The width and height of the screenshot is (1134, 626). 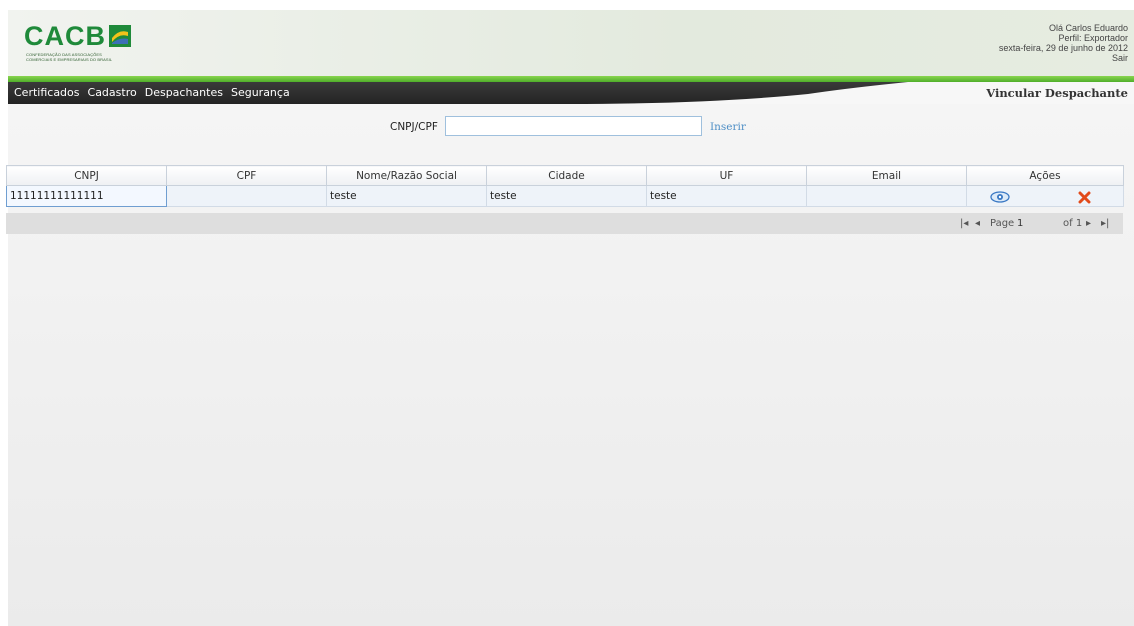 I want to click on cell-uf: teste, so click(x=726, y=196).